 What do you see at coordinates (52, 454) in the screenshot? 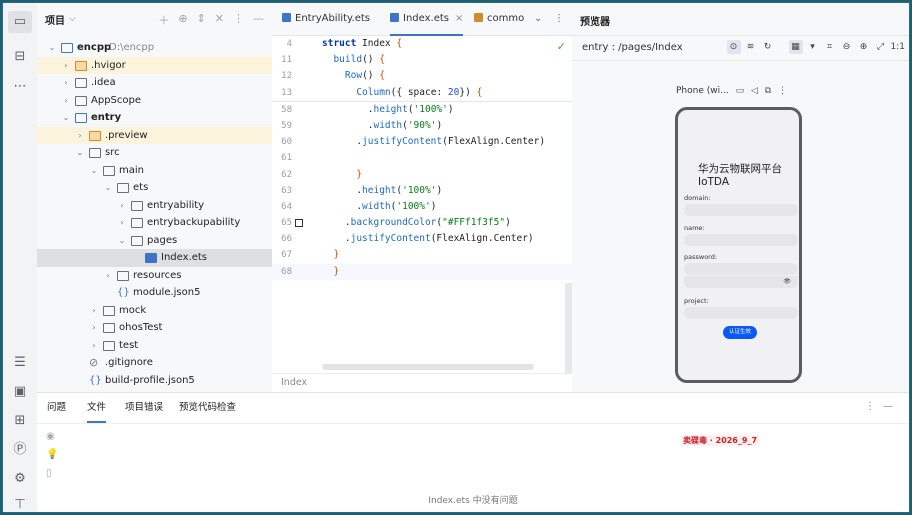
I see `bulb-icon: 💡` at bounding box center [52, 454].